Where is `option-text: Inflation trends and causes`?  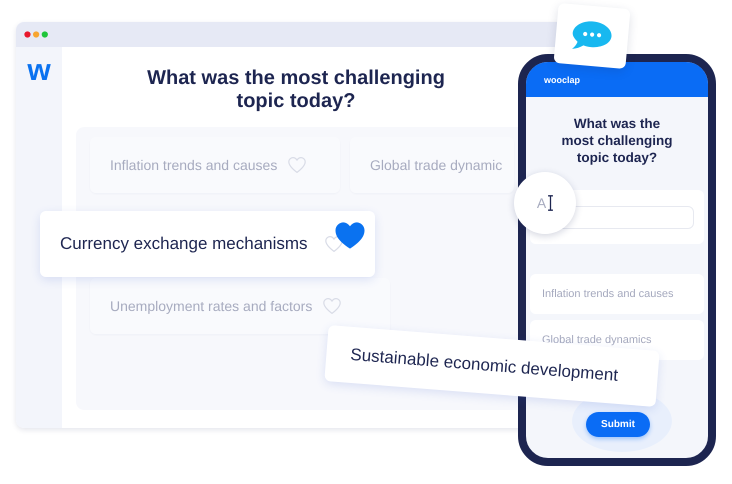 option-text: Inflation trends and causes is located at coordinates (608, 294).